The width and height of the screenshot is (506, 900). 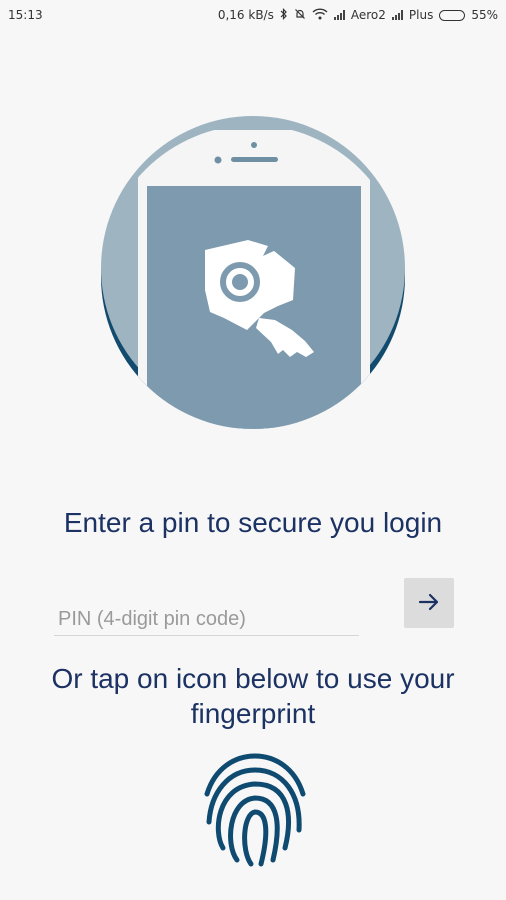 I want to click on pin-row, so click(x=256, y=609).